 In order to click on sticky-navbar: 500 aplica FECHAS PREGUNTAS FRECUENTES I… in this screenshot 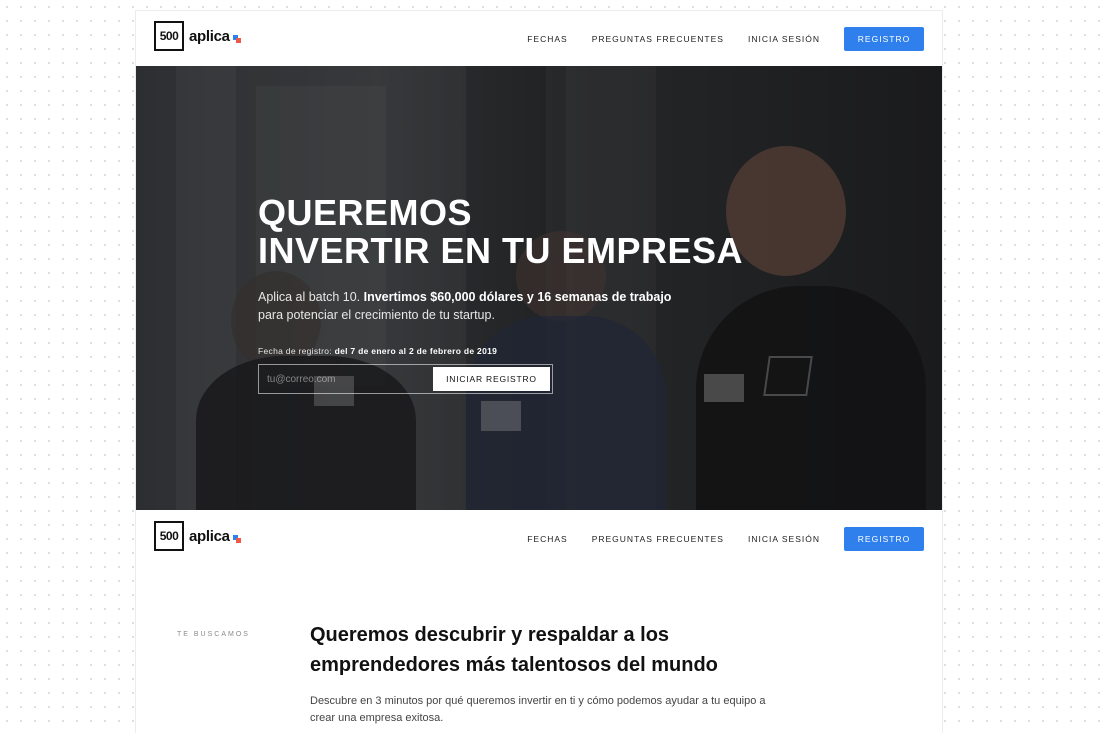, I will do `click(539, 538)`.